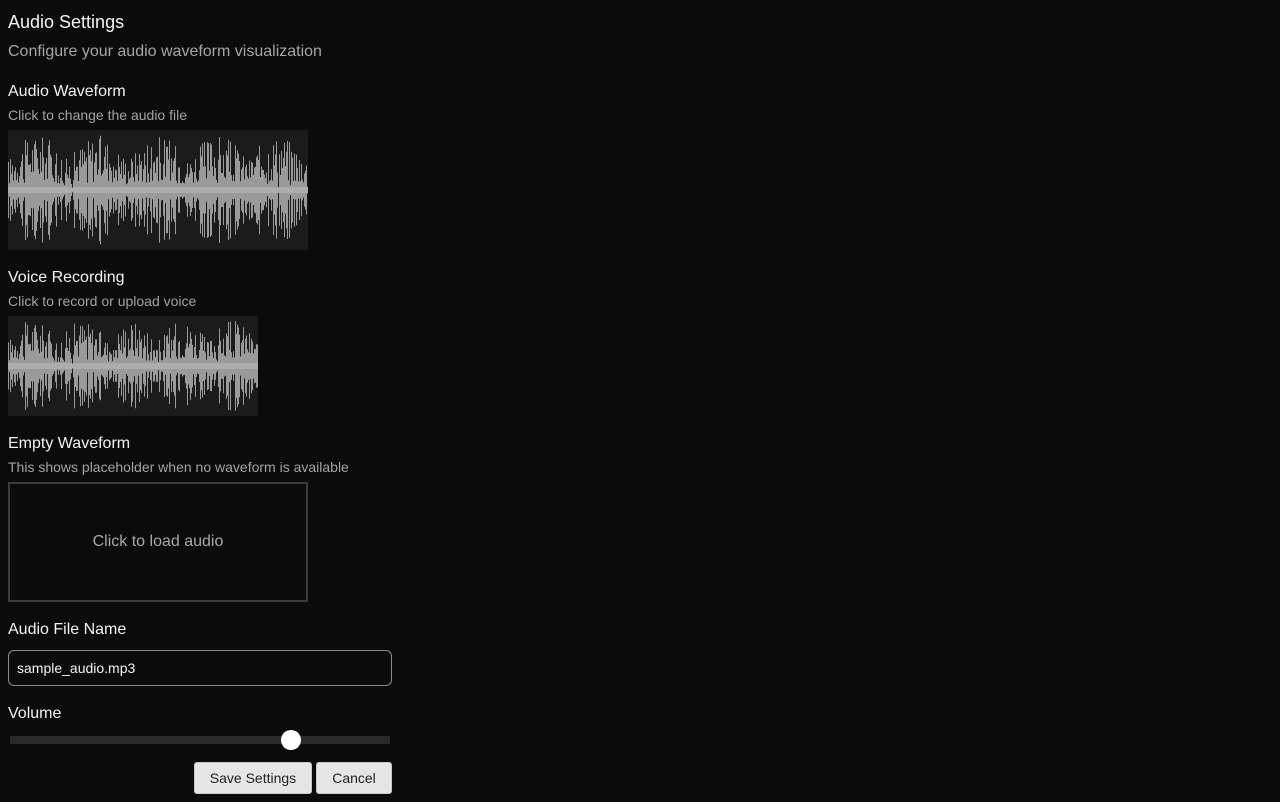  What do you see at coordinates (67, 629) in the screenshot?
I see `audio-file-name-label: Audio File Name` at bounding box center [67, 629].